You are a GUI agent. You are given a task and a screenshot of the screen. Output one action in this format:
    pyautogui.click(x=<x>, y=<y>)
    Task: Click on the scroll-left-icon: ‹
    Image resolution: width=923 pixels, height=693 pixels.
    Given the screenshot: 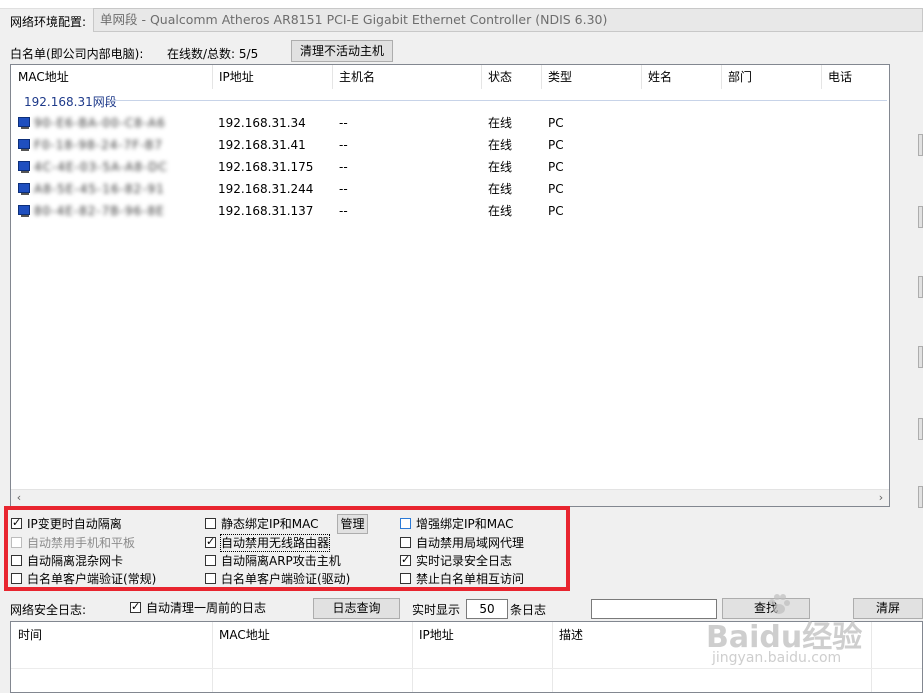 What is the action you would take?
    pyautogui.click(x=19, y=498)
    